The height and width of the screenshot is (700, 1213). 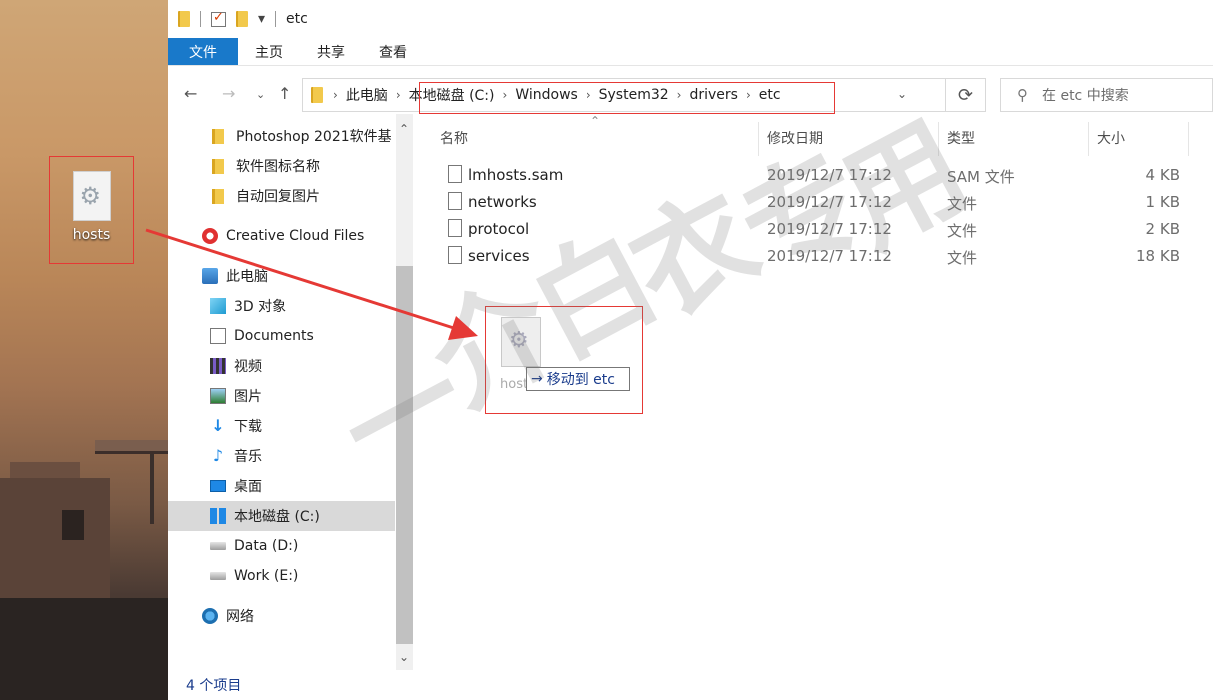 What do you see at coordinates (260, 307) in the screenshot?
I see `nav-item-label: 3D 对象` at bounding box center [260, 307].